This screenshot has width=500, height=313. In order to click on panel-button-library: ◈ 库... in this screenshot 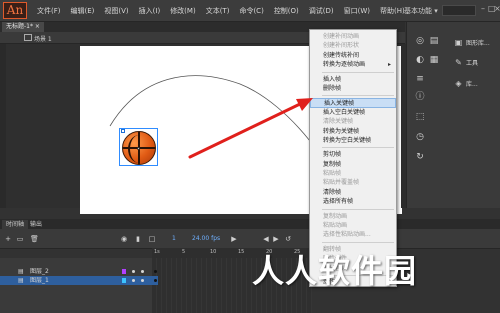, I will do `click(476, 83)`.